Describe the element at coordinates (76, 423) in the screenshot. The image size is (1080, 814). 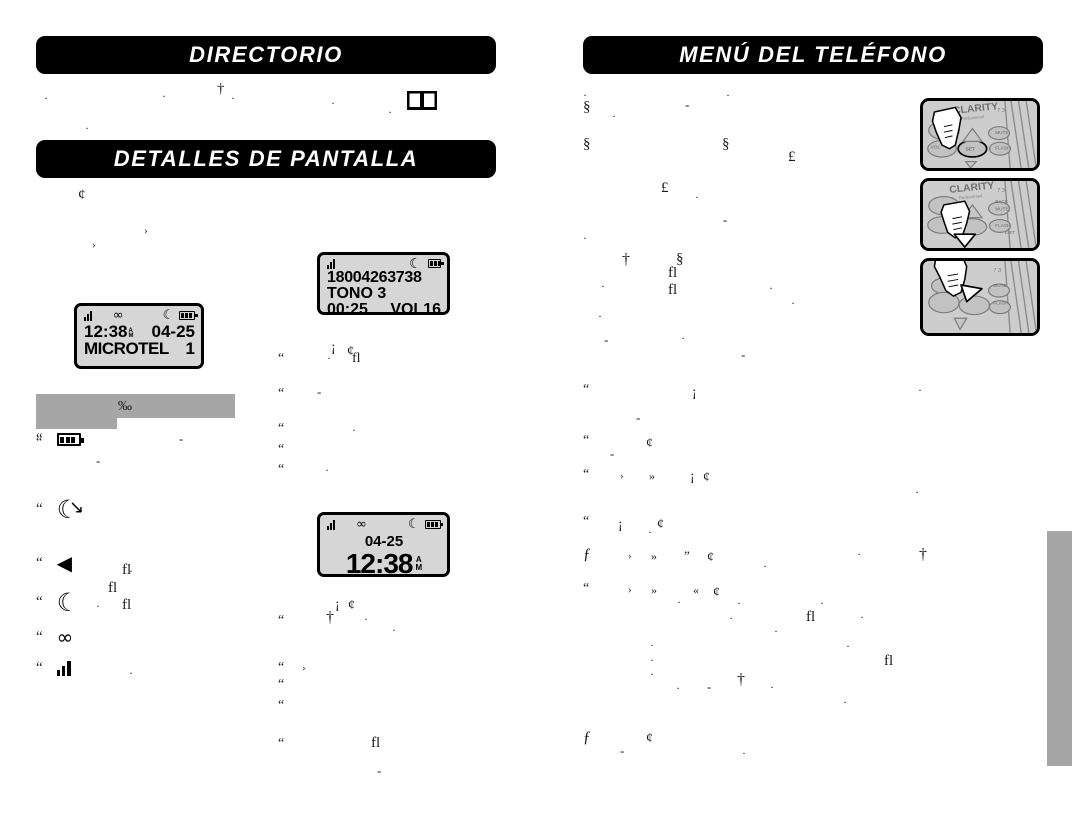
I see `highlight-band-narrow` at that location.